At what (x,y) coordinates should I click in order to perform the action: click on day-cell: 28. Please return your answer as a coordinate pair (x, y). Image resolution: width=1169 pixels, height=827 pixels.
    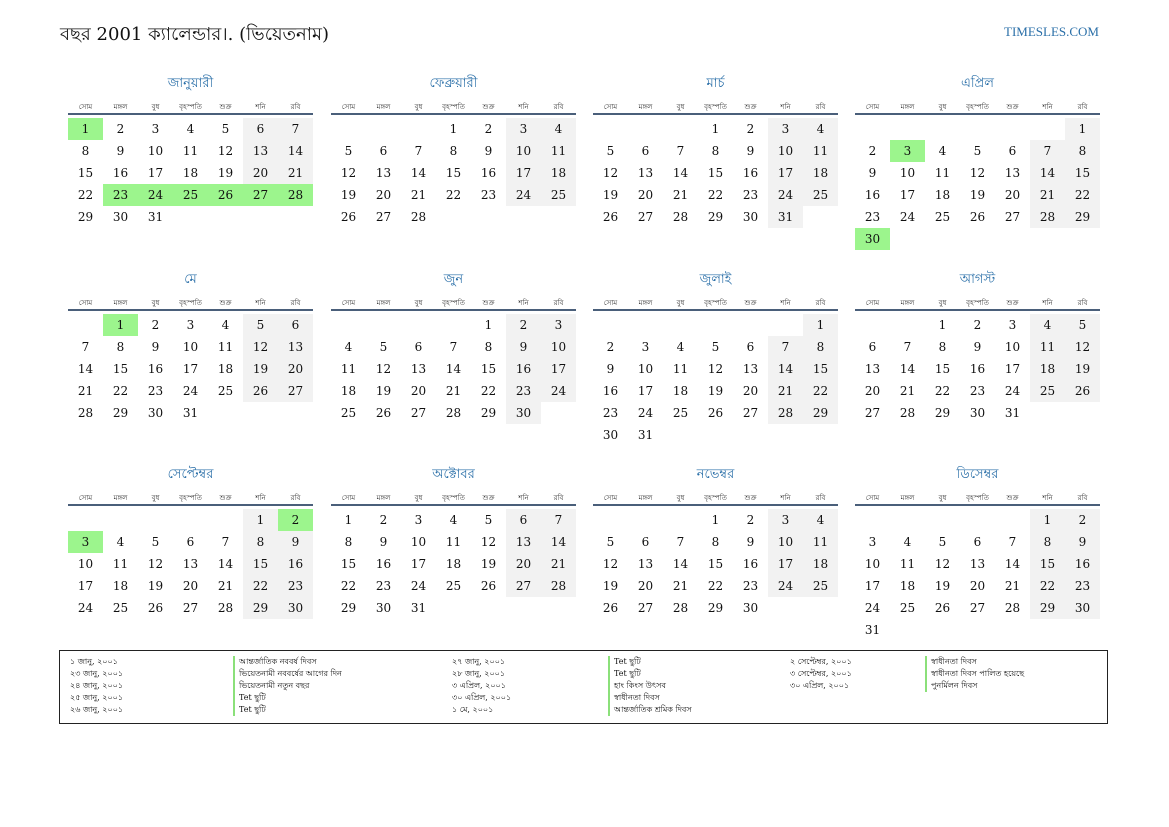
    Looking at the image, I should click on (225, 608).